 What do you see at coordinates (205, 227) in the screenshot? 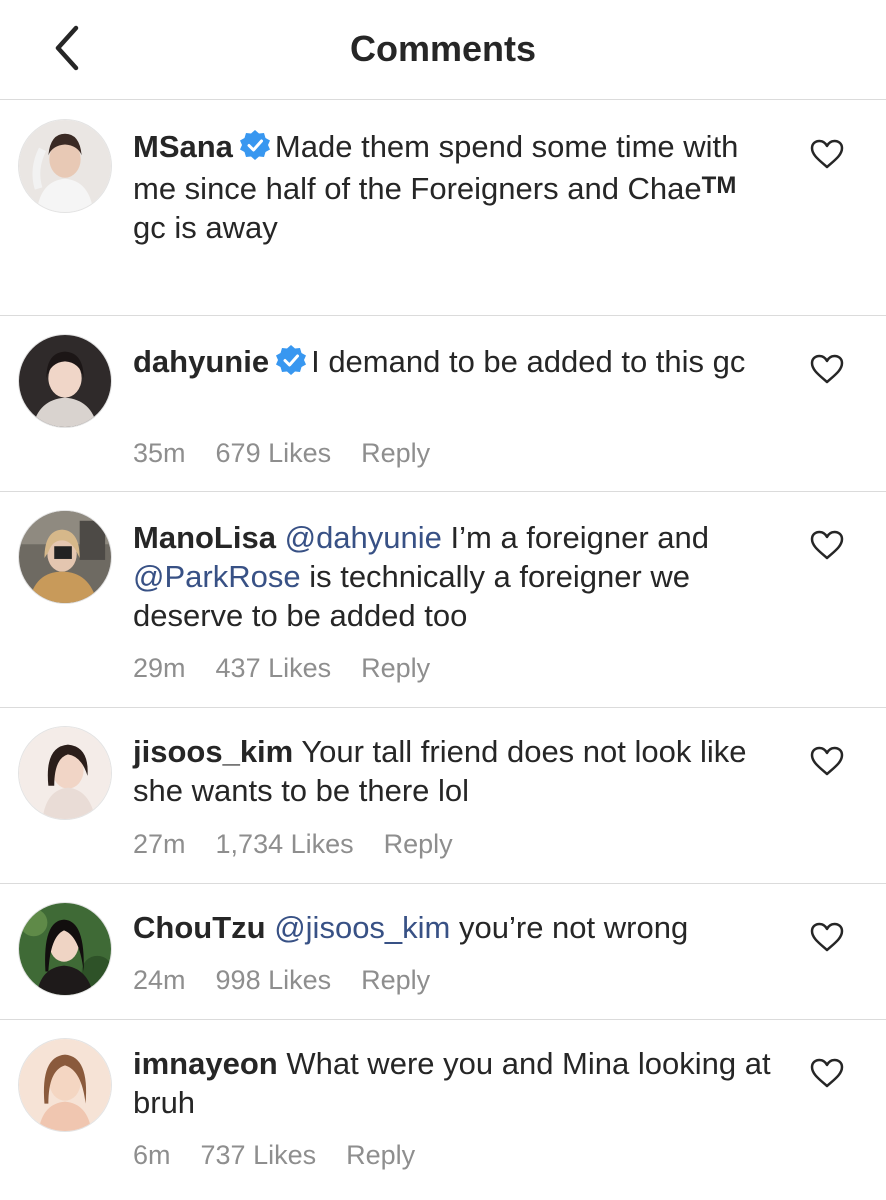
I see `comment-body-end: gc is away` at bounding box center [205, 227].